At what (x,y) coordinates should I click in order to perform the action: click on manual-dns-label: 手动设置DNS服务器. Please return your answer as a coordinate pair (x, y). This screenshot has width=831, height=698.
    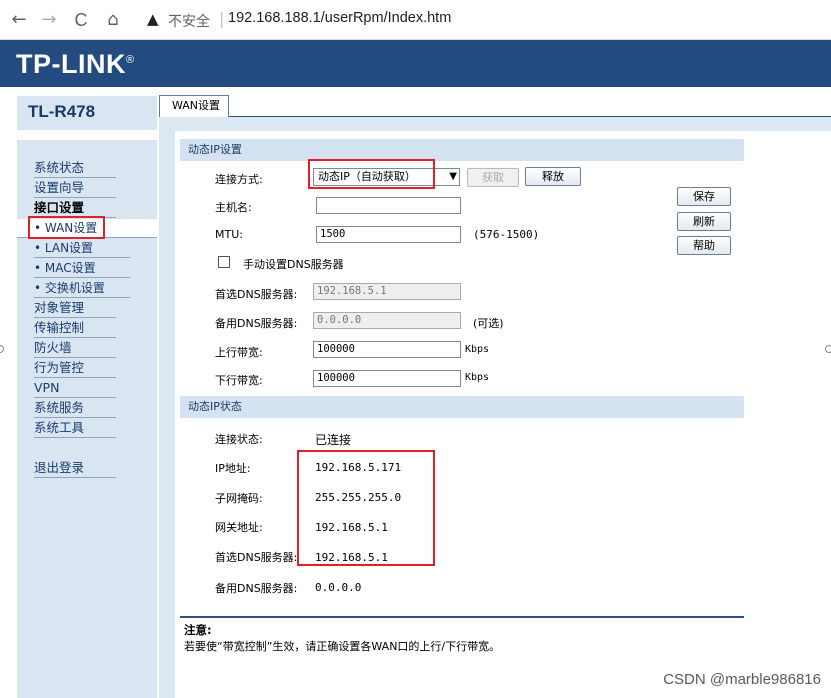
    Looking at the image, I should click on (293, 264).